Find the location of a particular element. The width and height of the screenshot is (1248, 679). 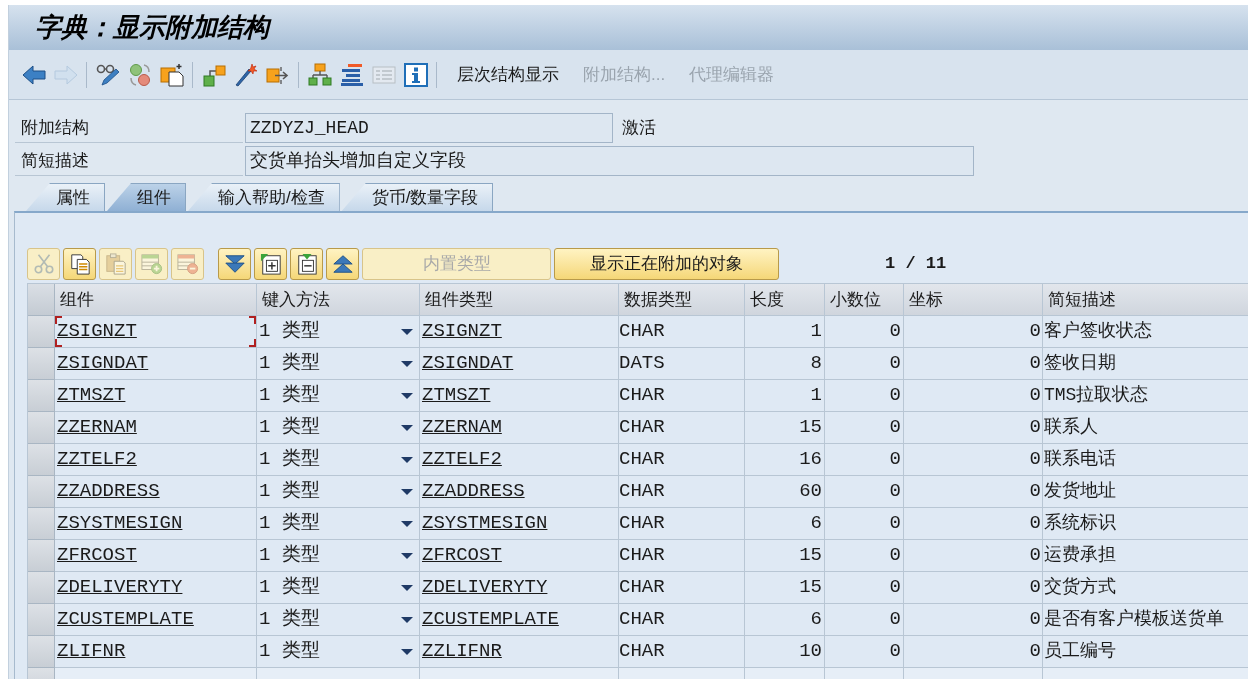

select-all-button is located at coordinates (41, 300).